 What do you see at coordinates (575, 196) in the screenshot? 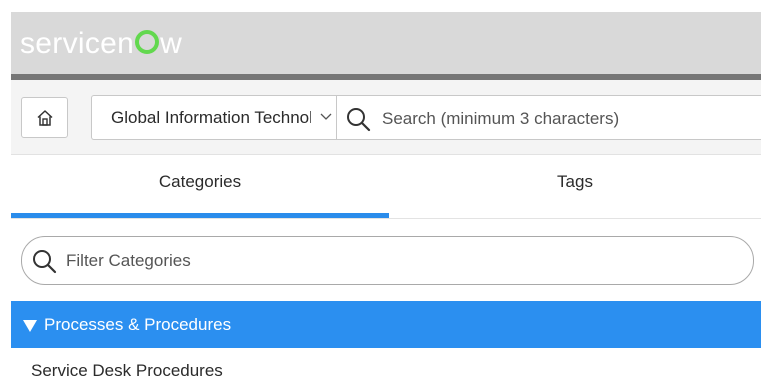
I see `tab-tags: Tags` at bounding box center [575, 196].